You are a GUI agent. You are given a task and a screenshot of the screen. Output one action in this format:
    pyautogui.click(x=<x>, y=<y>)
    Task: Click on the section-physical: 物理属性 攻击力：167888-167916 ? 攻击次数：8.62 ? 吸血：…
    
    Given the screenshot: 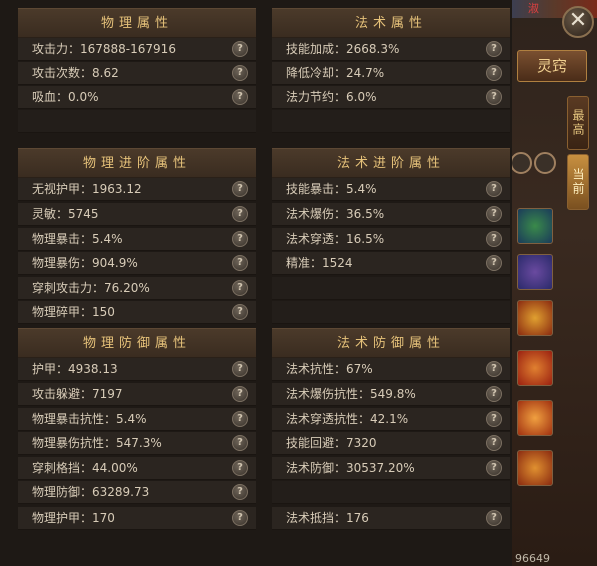 What is the action you would take?
    pyautogui.click(x=137, y=73)
    